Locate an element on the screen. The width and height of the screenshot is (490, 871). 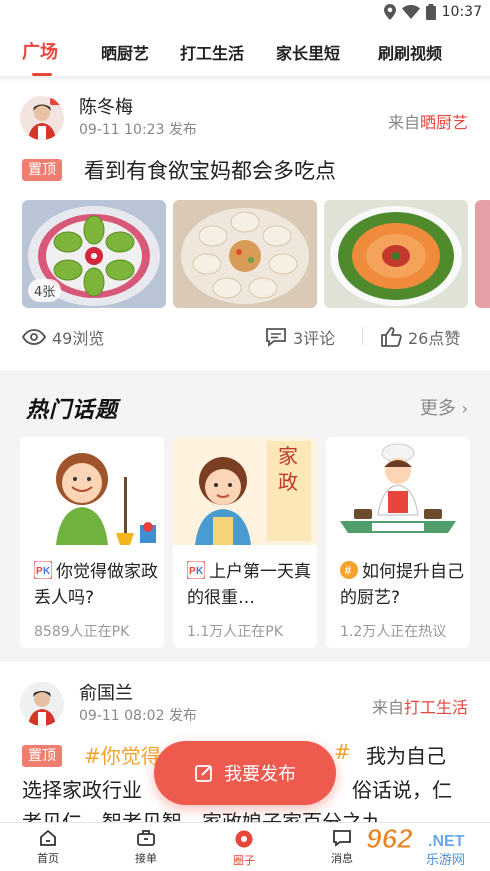
nav-home: 首页 is located at coordinates (48, 847).